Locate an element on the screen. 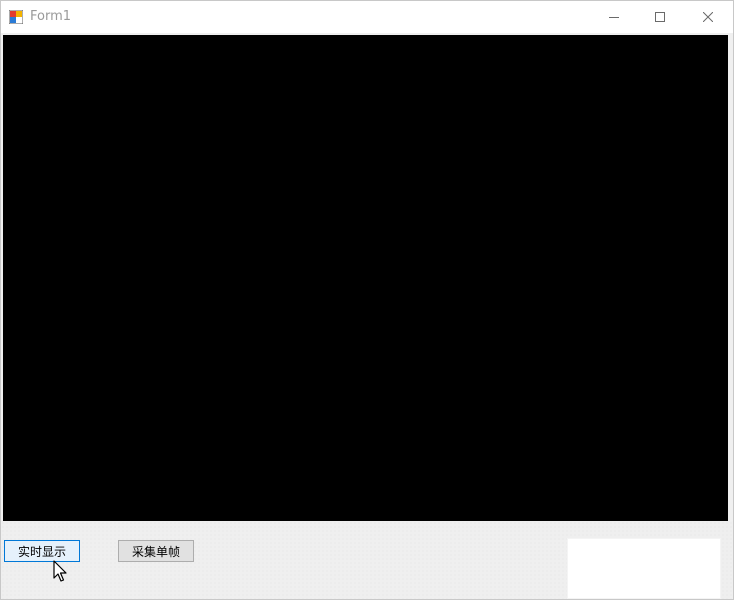 Image resolution: width=734 pixels, height=600 pixels. capture-single-frame-button: 采集单帧 is located at coordinates (156, 551).